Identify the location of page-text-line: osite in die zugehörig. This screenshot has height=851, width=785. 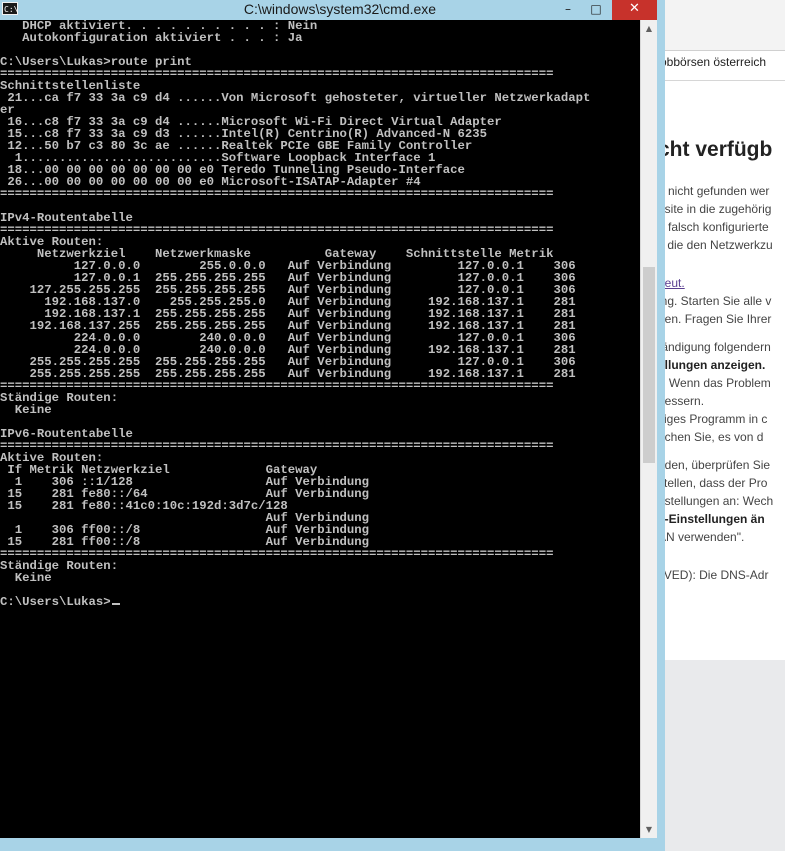
(715, 209).